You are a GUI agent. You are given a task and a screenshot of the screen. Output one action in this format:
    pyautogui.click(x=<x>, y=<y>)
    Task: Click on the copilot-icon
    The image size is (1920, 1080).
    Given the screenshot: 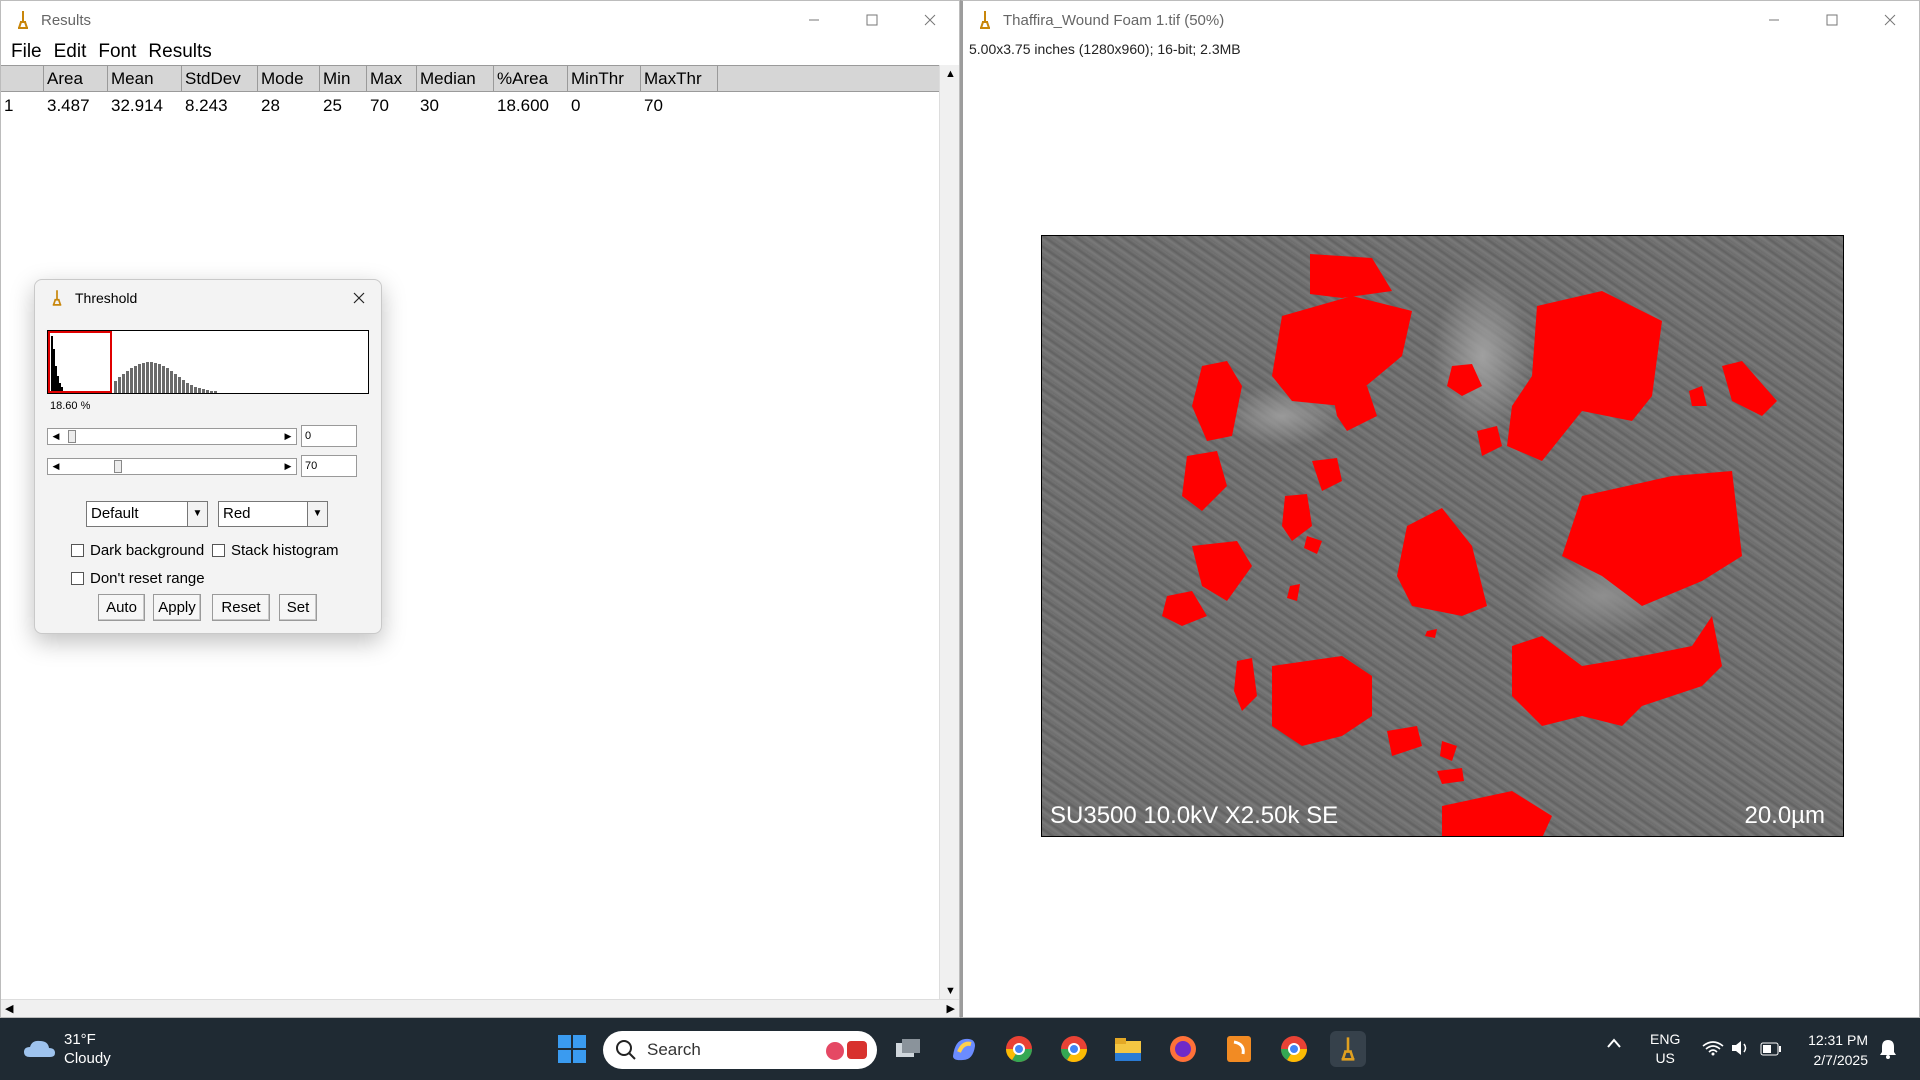 What is the action you would take?
    pyautogui.click(x=964, y=1049)
    